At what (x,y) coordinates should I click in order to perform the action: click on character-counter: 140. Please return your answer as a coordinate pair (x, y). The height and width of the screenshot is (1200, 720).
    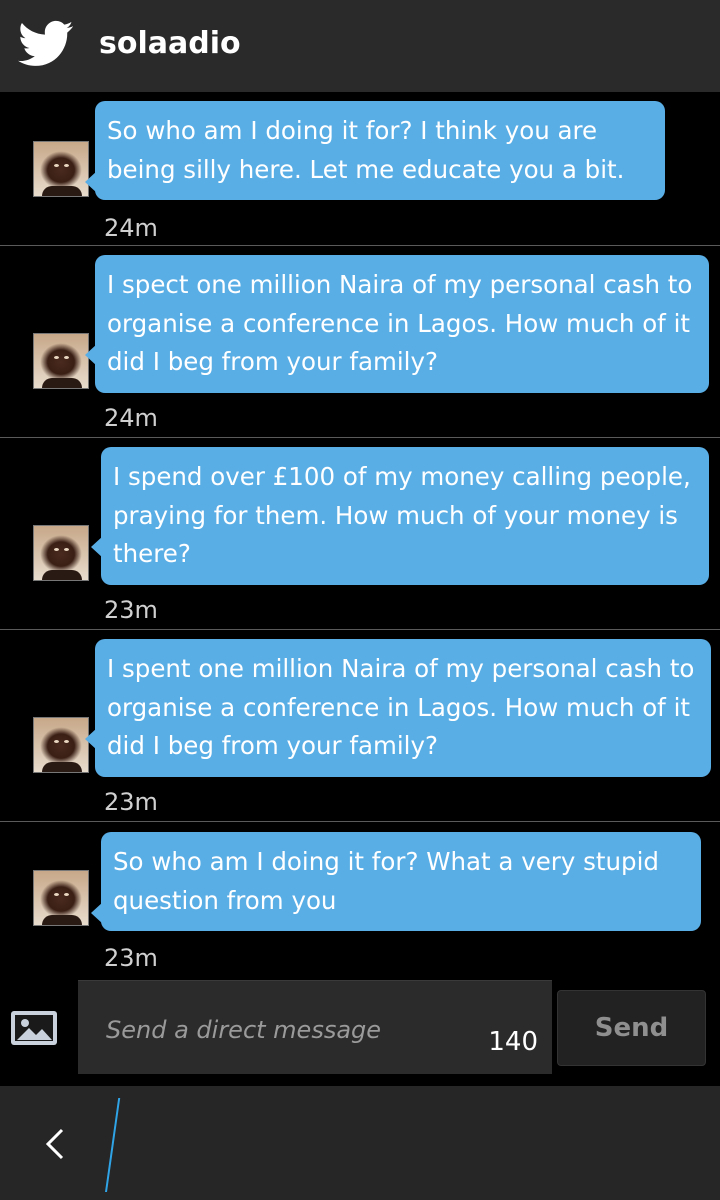
    Looking at the image, I should click on (513, 1042).